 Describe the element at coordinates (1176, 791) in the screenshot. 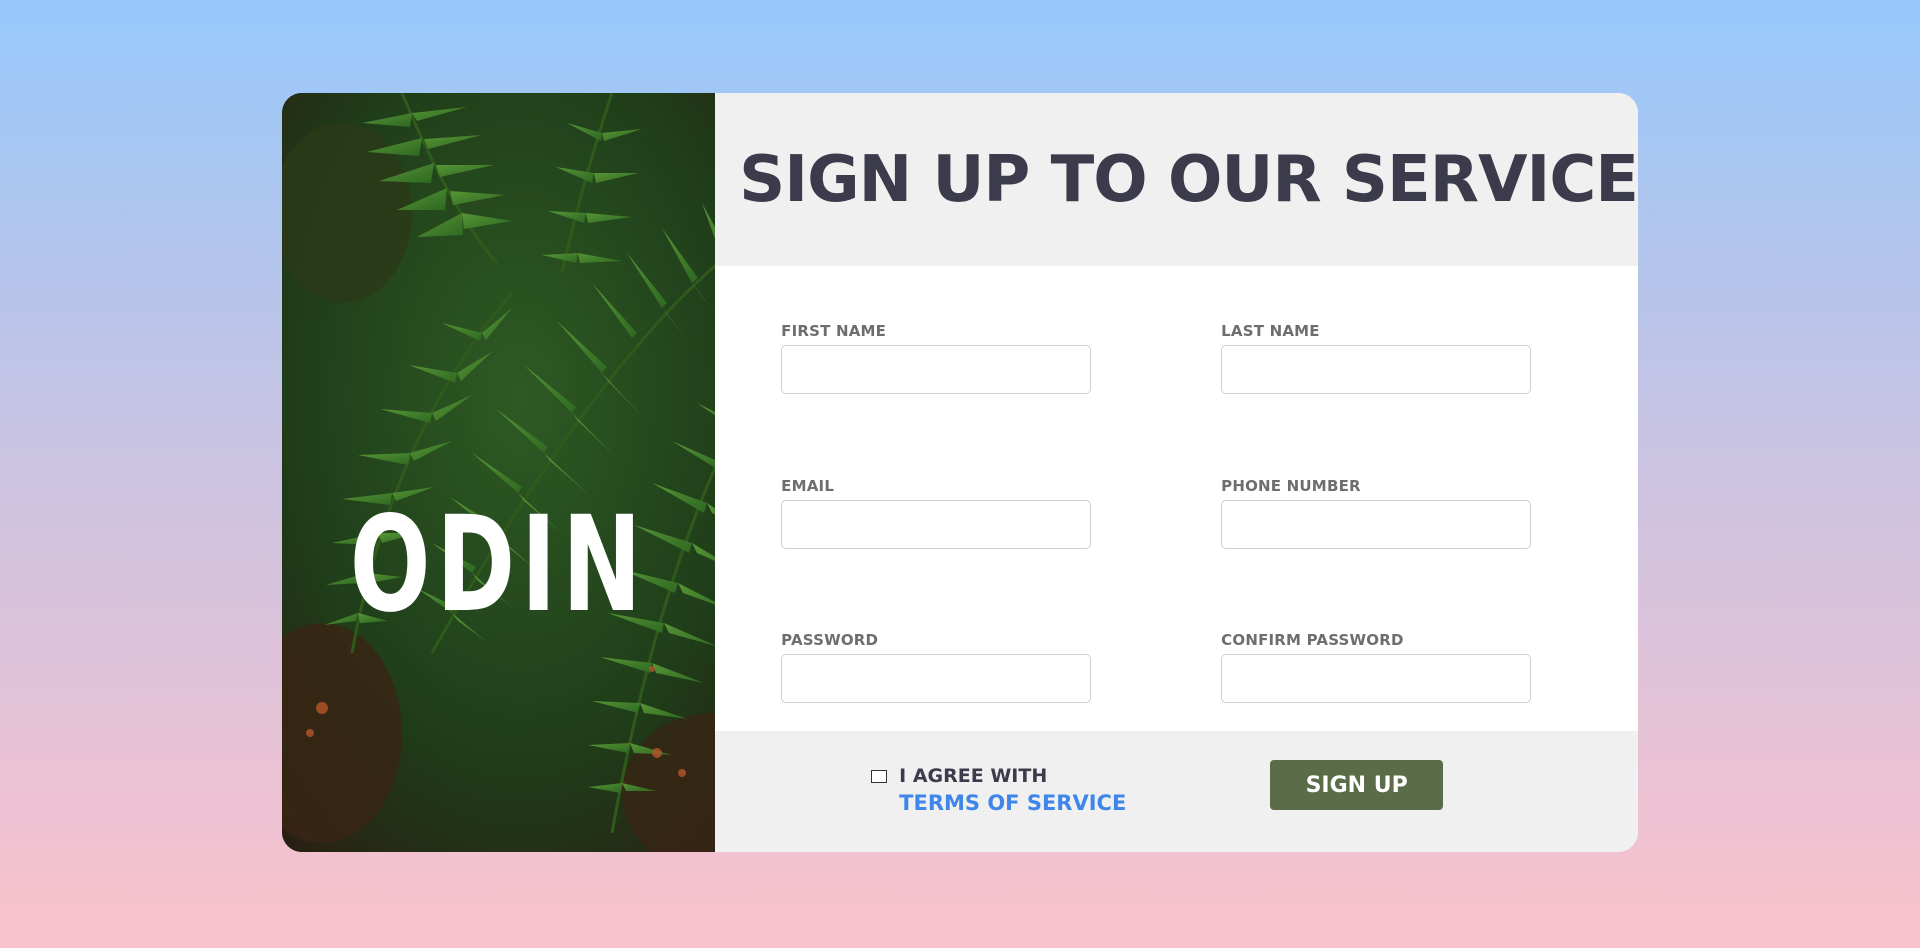

I see `panel-footer: I AGREE WITH TERMS OF SERVICE SIGN UP` at that location.